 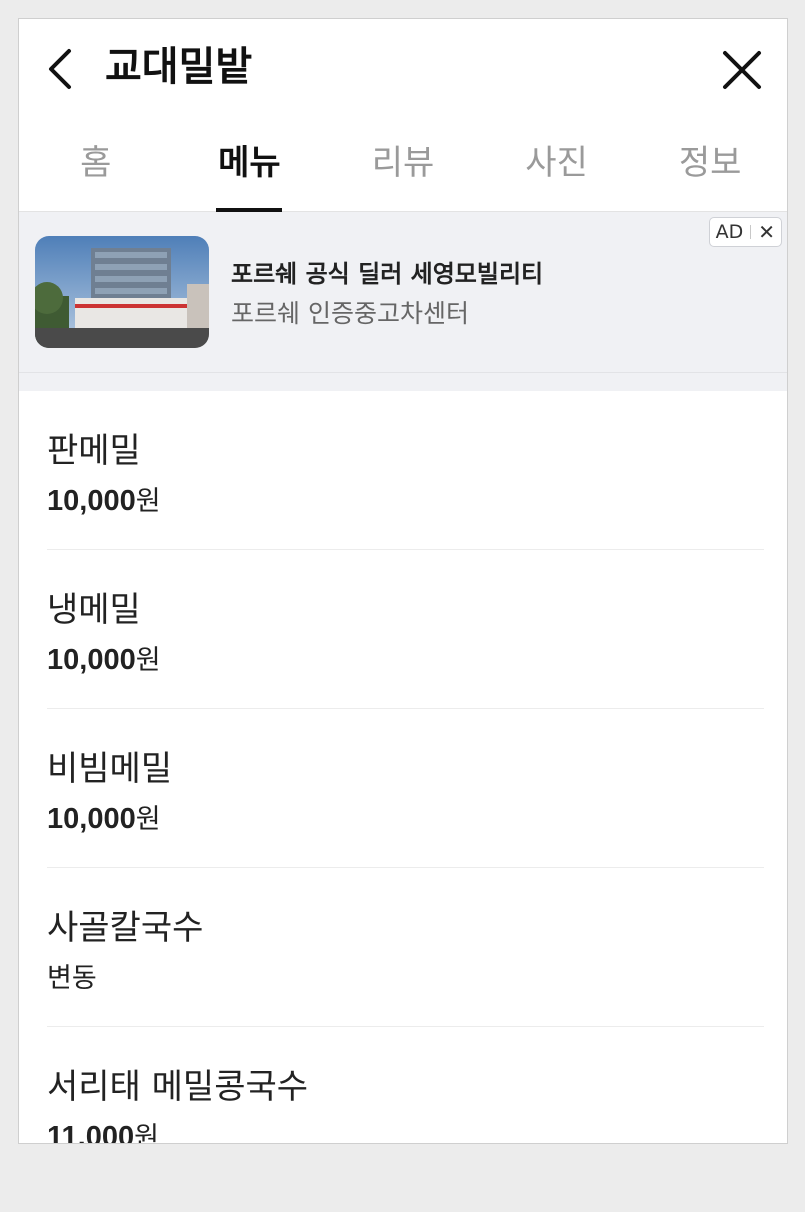 What do you see at coordinates (403, 73) in the screenshot?
I see `header: 교대밀밭` at bounding box center [403, 73].